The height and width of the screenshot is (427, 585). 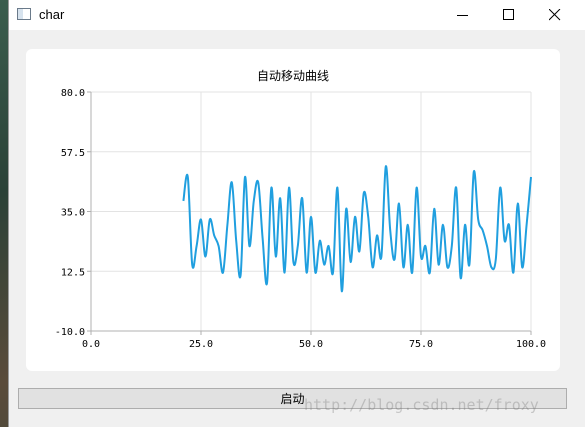 I want to click on y-tick-label: 80.0, so click(x=73, y=93).